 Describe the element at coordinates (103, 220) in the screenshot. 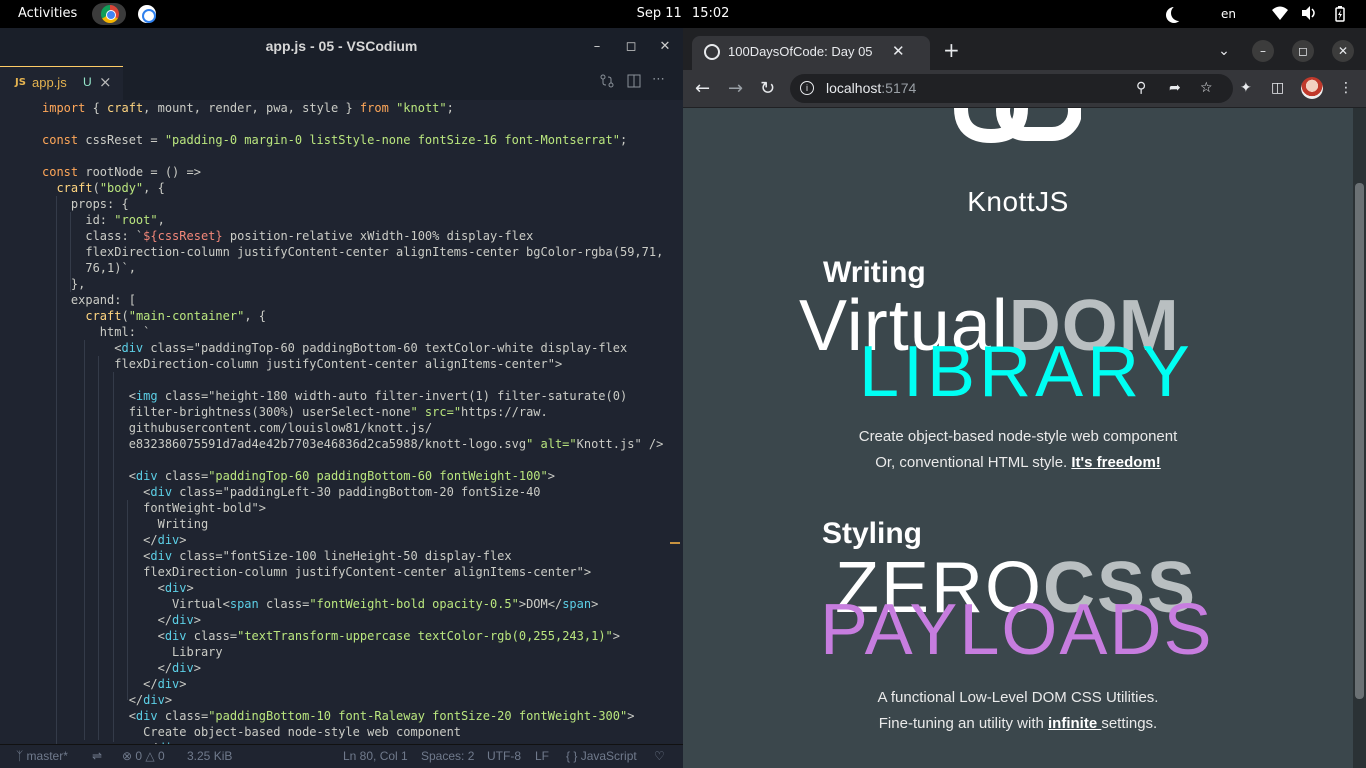

I see `code-line: id: "root",` at that location.